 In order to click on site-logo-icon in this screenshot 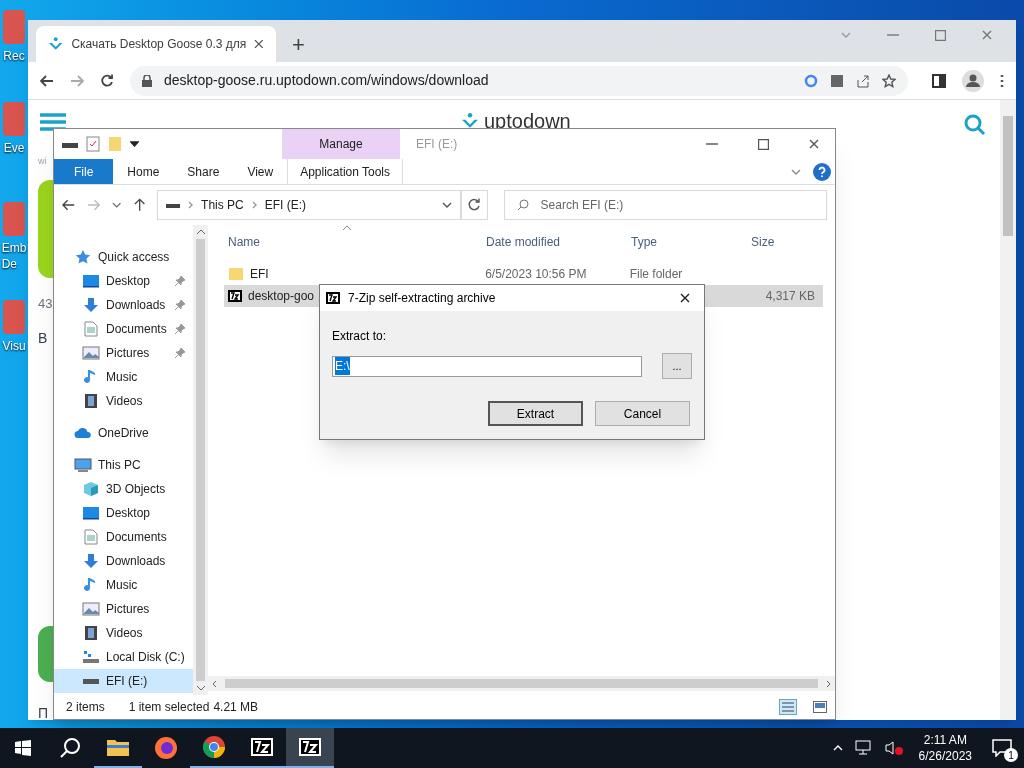, I will do `click(56, 44)`.